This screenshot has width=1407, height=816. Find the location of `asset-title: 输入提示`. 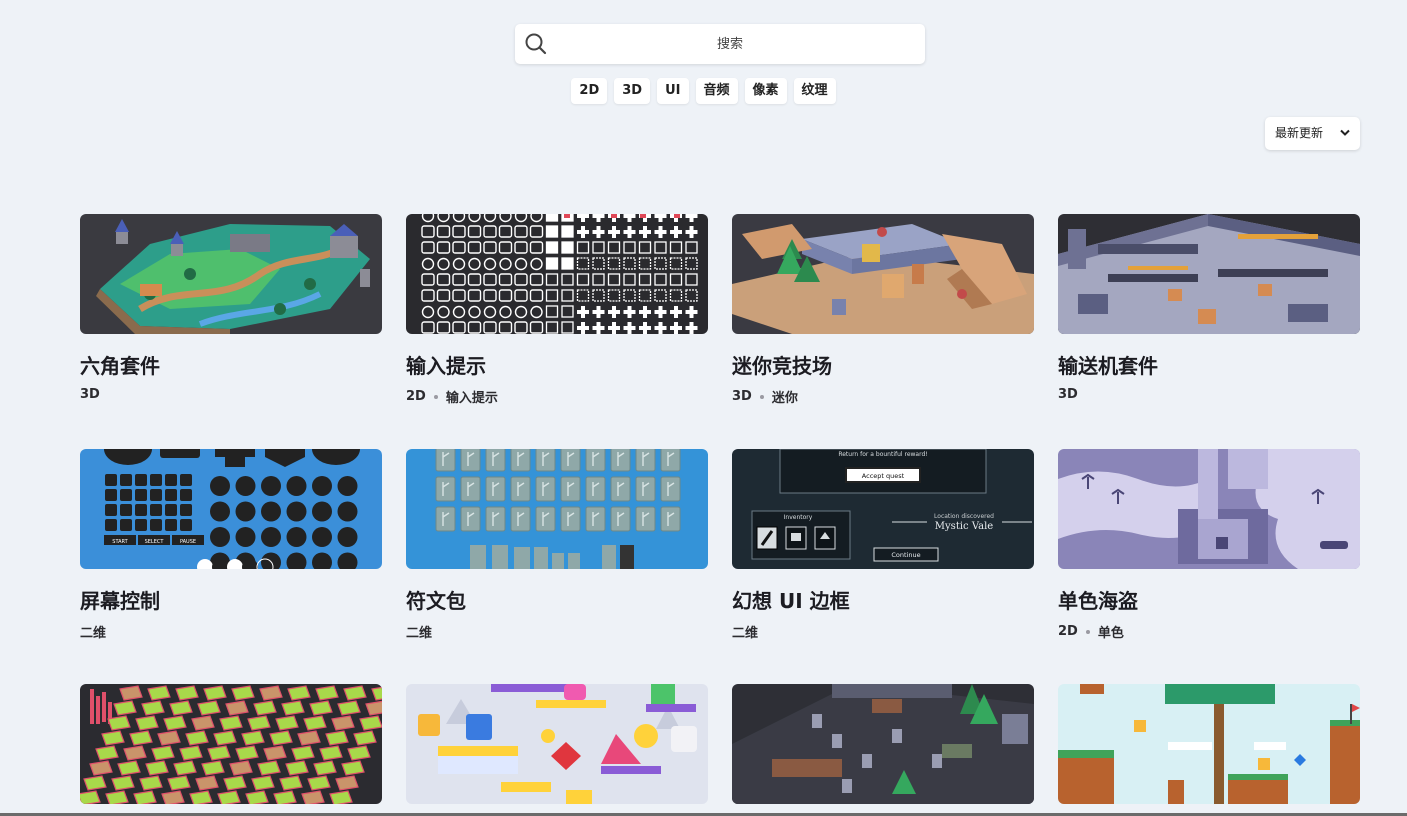

asset-title: 输入提示 is located at coordinates (446, 366).